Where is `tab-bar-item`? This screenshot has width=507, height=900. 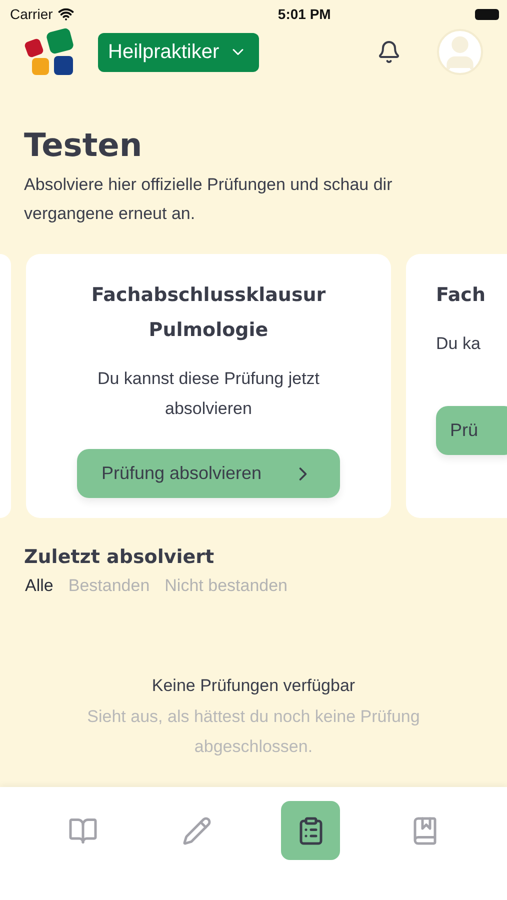
tab-bar-item is located at coordinates (310, 830).